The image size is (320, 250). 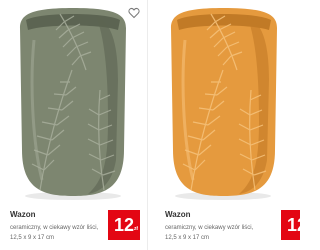 What do you see at coordinates (134, 13) in the screenshot?
I see `heart-outline-icon` at bounding box center [134, 13].